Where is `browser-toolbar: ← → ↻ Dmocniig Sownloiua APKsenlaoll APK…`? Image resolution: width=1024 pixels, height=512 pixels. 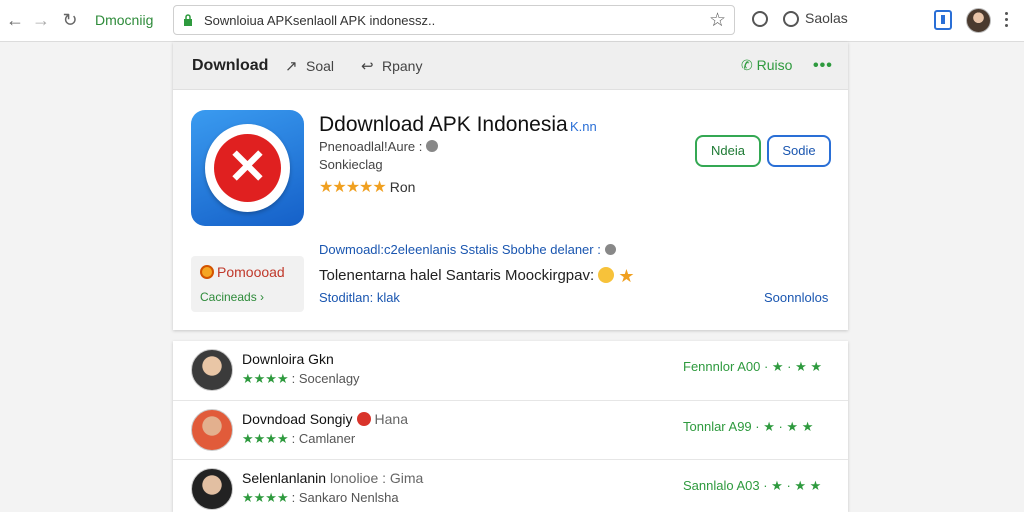
browser-toolbar: ← → ↻ Dmocniig Sownloiua APKsenlaoll APK… is located at coordinates (512, 21).